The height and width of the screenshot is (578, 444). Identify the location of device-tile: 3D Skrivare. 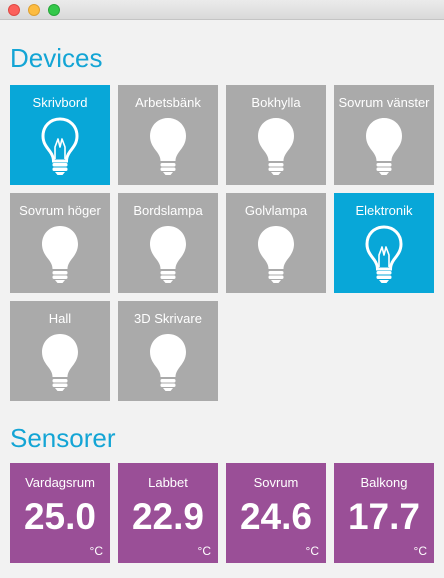
(168, 351).